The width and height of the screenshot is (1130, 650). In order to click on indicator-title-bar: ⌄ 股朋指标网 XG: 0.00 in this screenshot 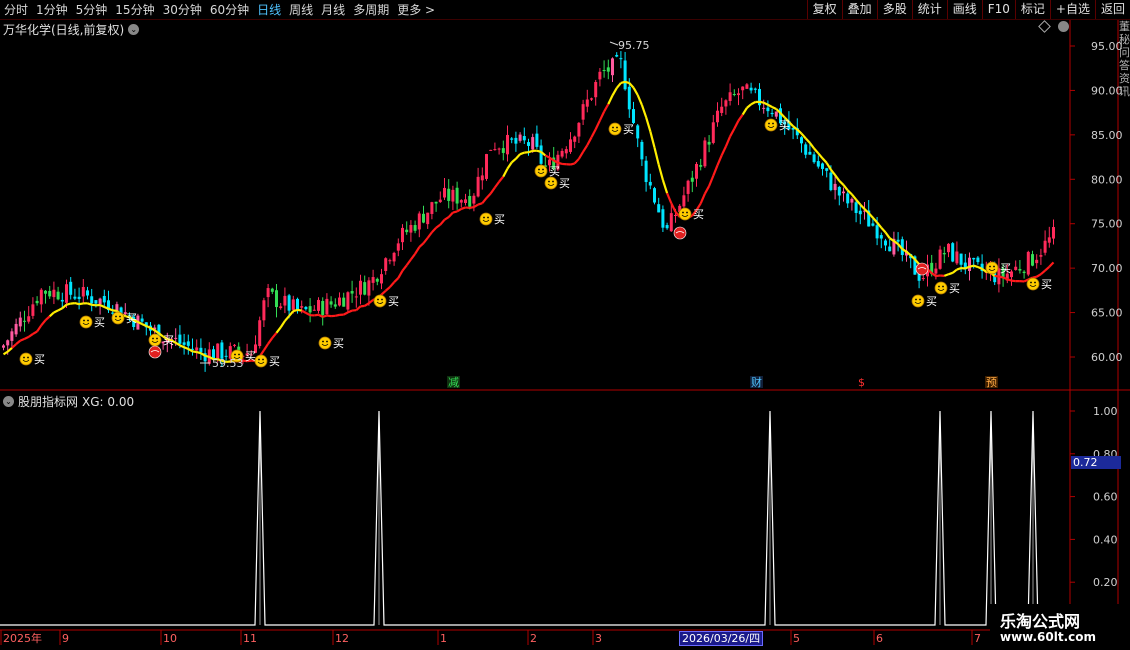, I will do `click(68, 401)`.